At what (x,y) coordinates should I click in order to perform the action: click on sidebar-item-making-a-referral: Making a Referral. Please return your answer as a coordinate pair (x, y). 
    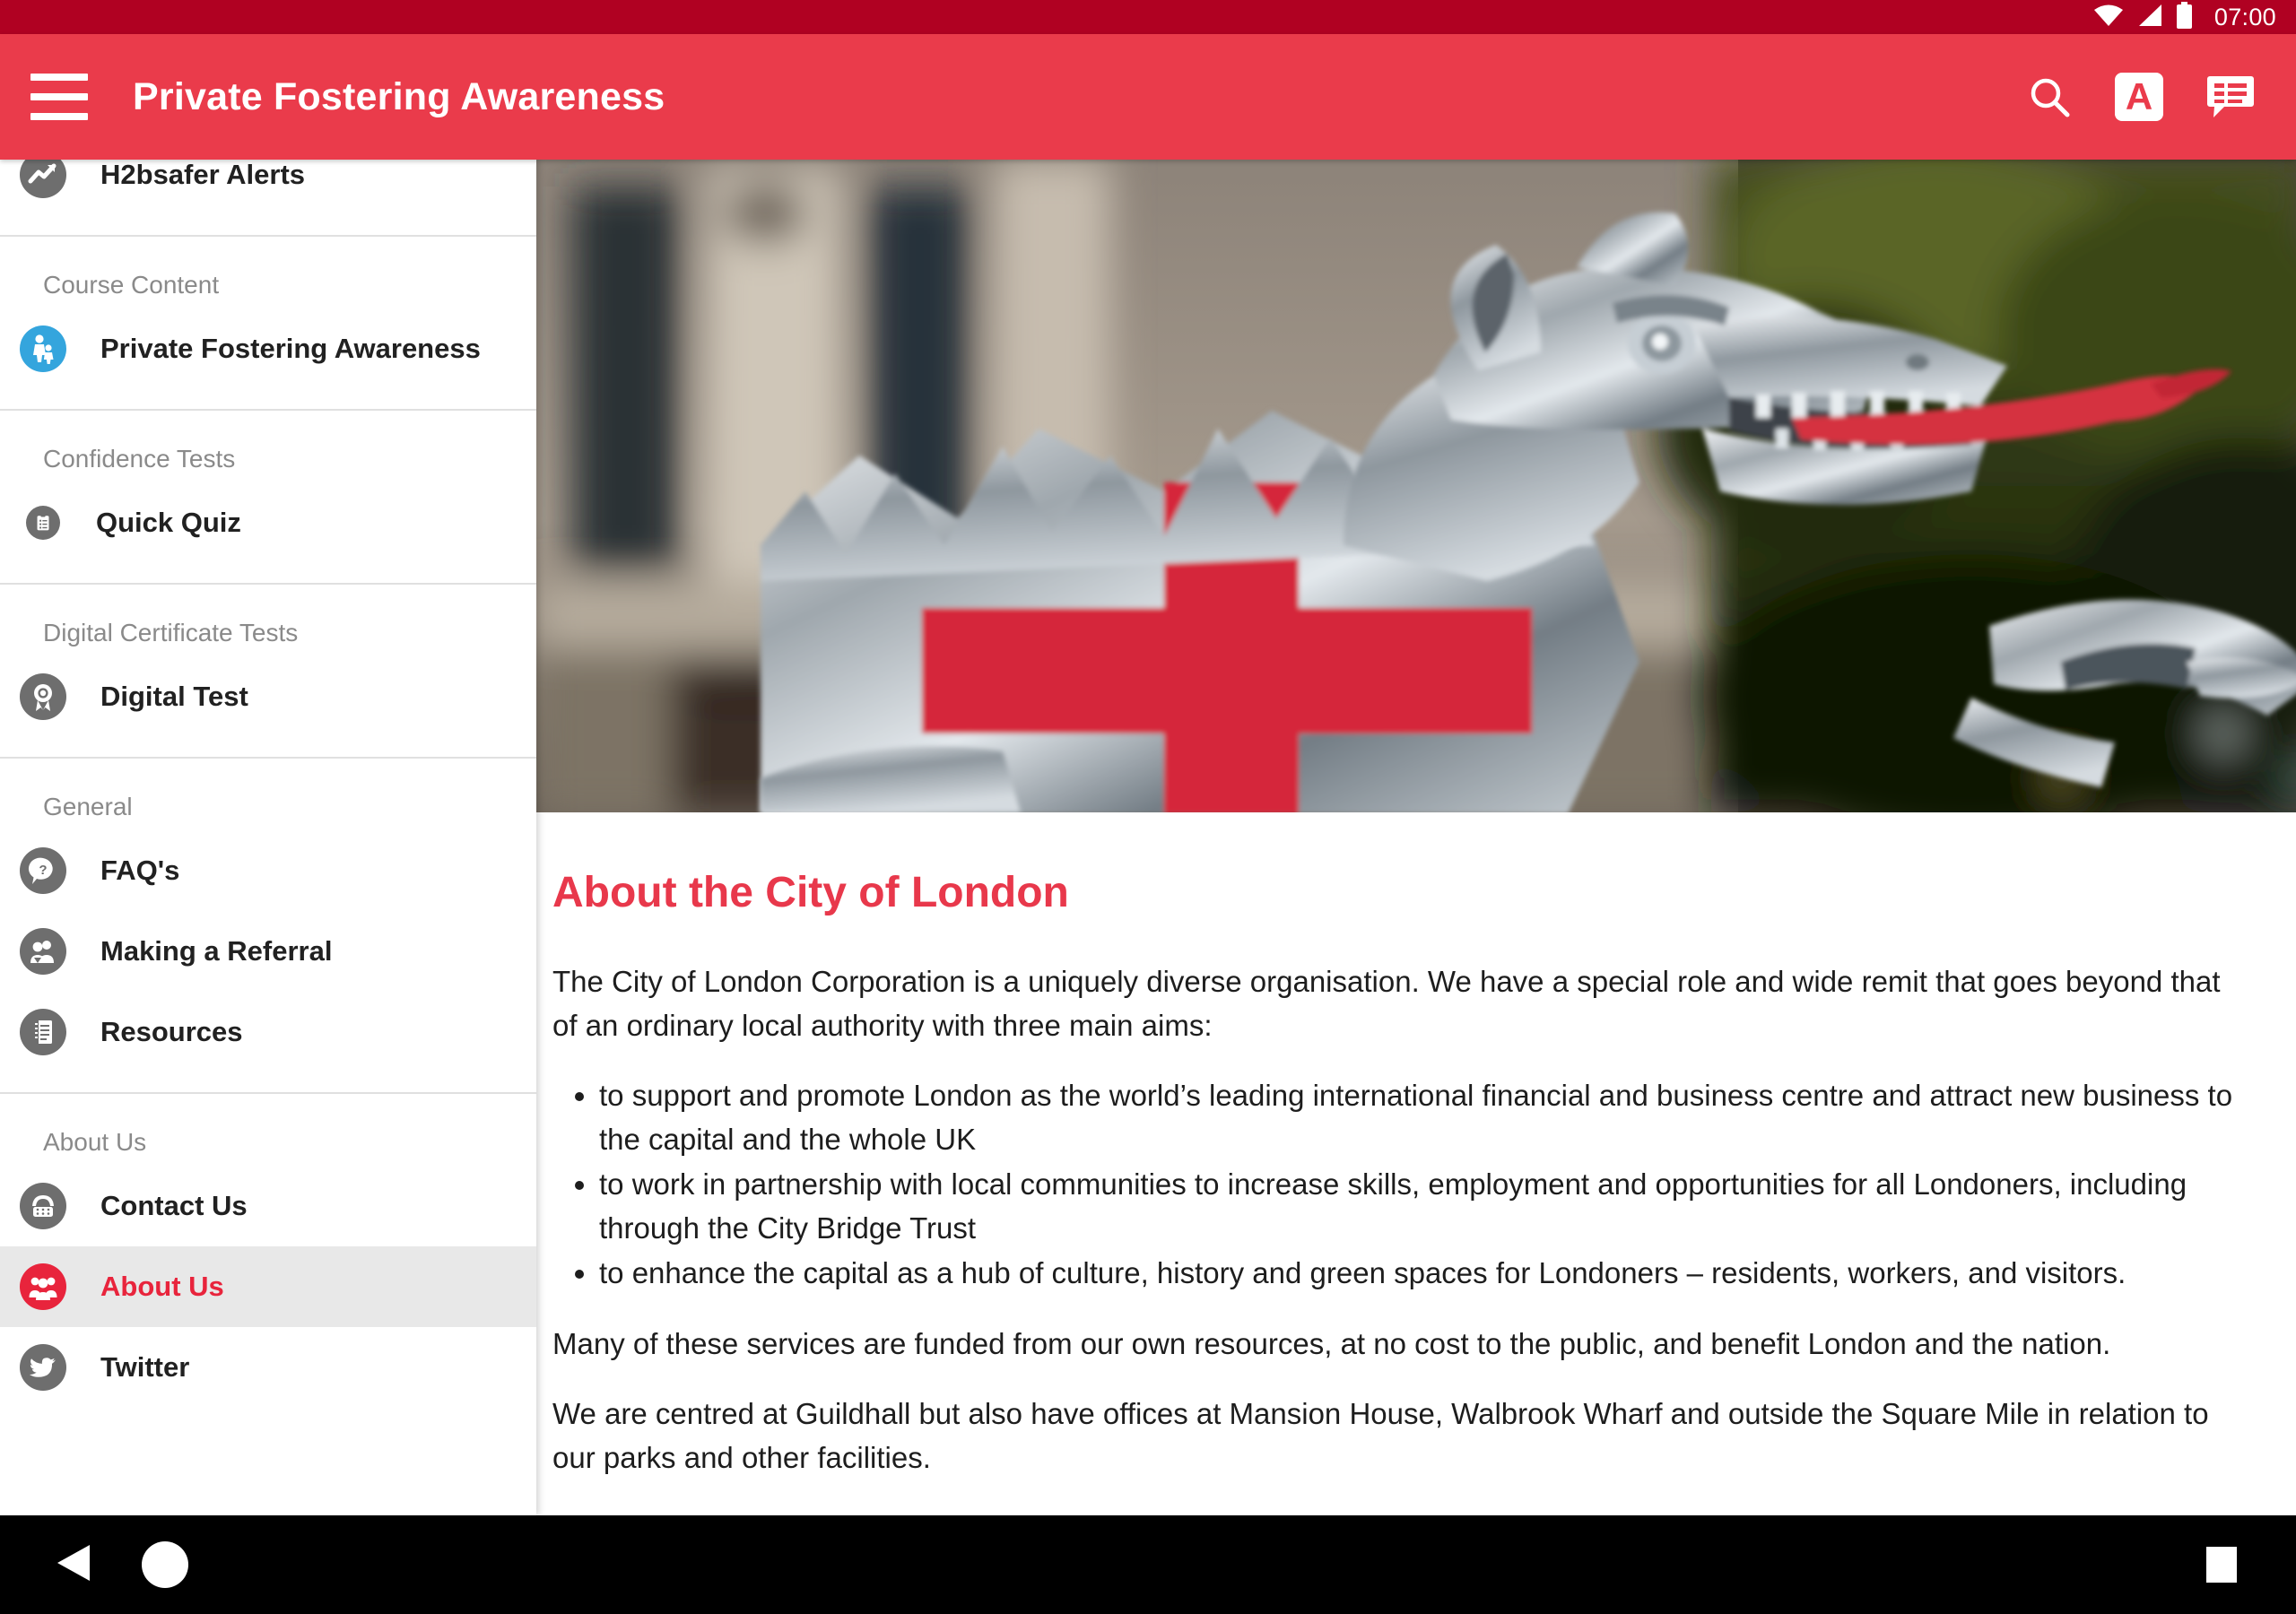
    Looking at the image, I should click on (268, 951).